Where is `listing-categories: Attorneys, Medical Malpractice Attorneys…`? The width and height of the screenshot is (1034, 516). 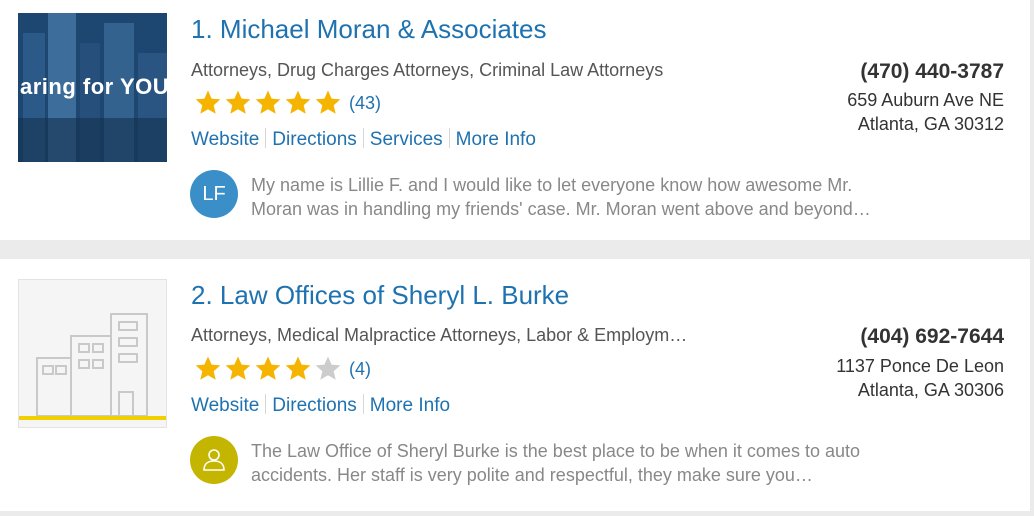
listing-categories: Attorneys, Medical Malpractice Attorneys… is located at coordinates (439, 335).